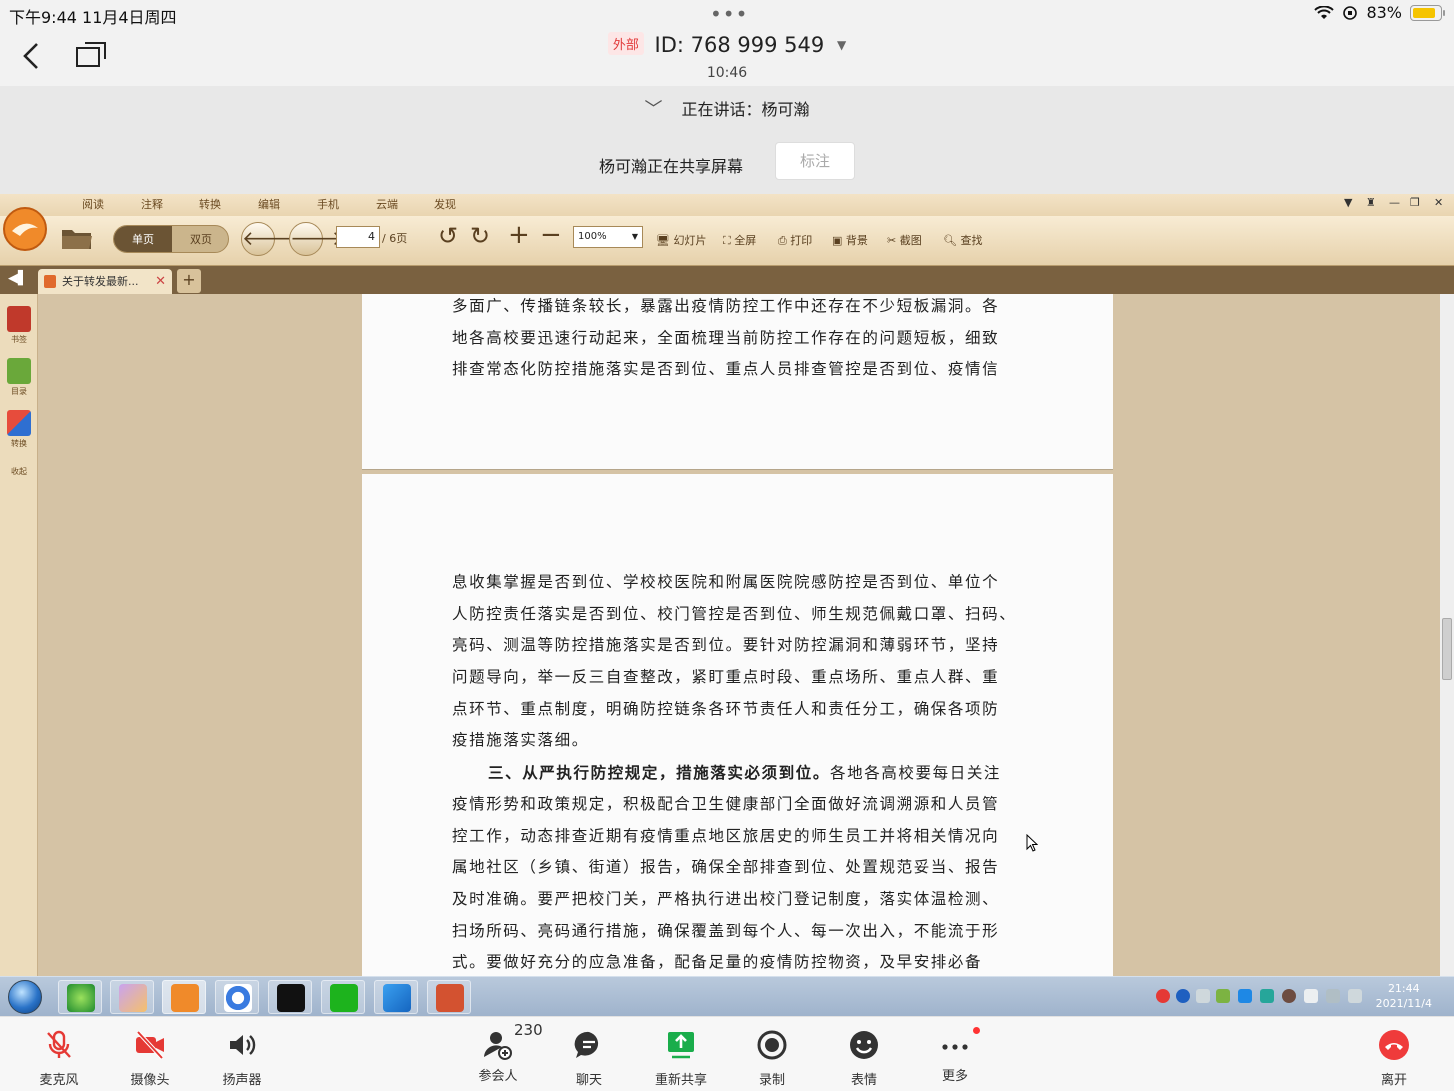 This screenshot has height=1091, width=1454. What do you see at coordinates (328, 206) in the screenshot?
I see `menu-tab-mobile: 手机` at bounding box center [328, 206].